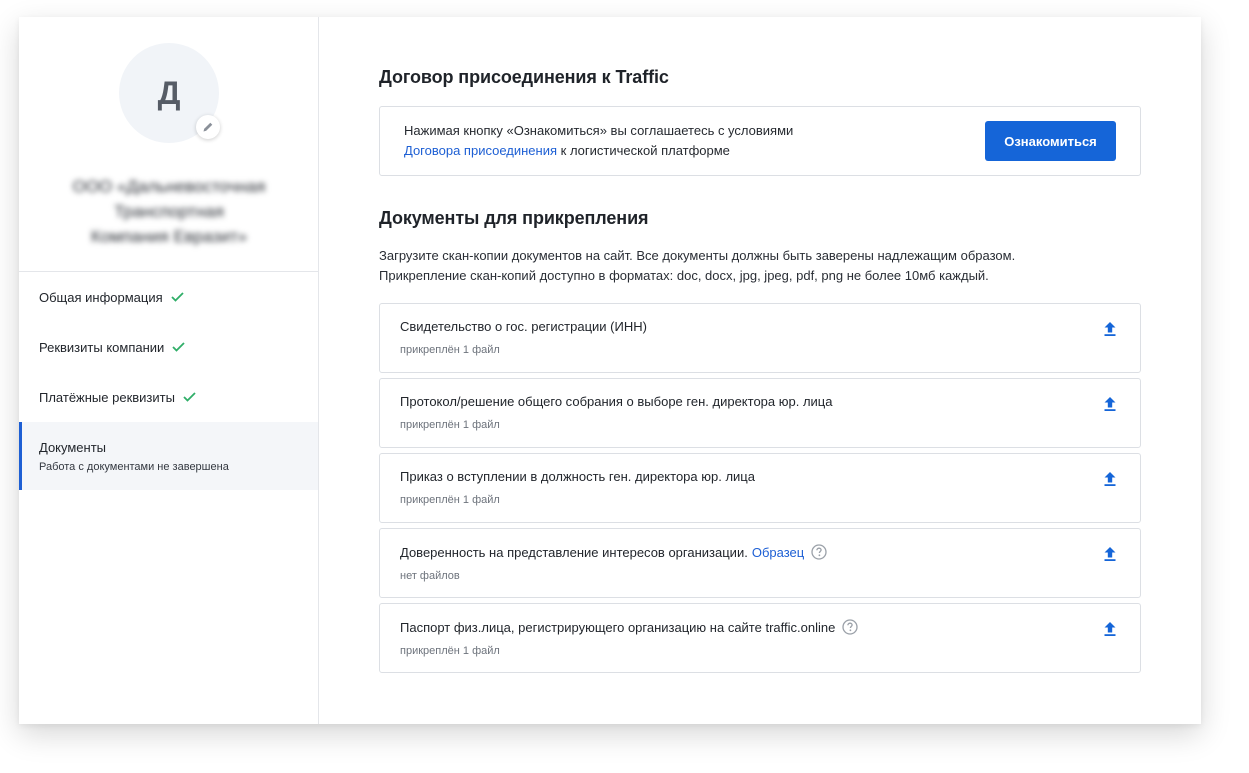 The image size is (1249, 773). I want to click on sidebar-item-payment-details: Платёжные реквизиты, so click(168, 397).